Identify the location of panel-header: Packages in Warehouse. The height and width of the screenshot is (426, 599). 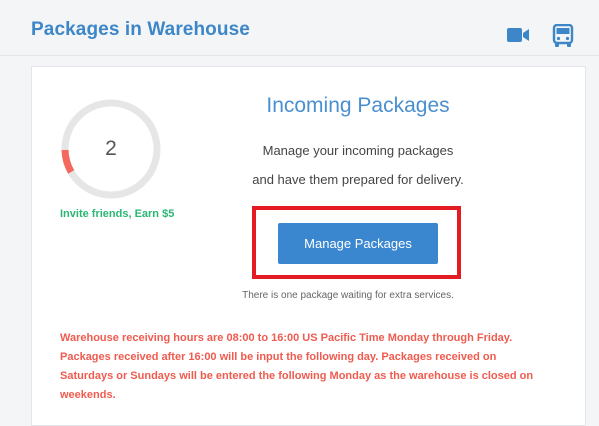
(299, 24).